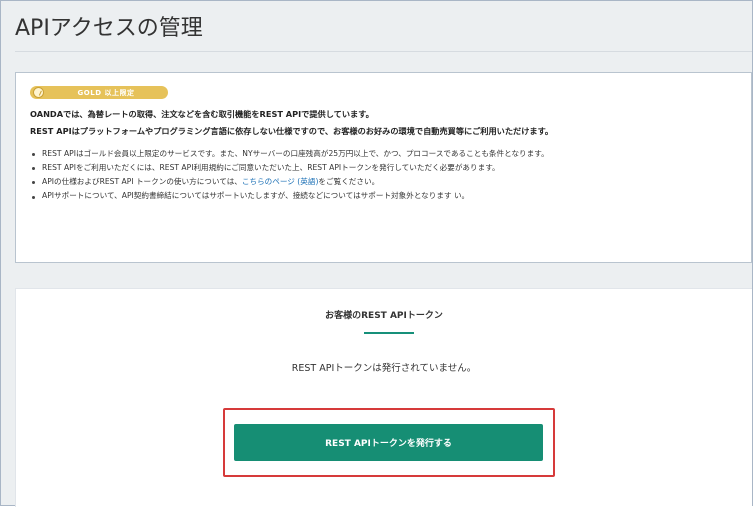  What do you see at coordinates (389, 333) in the screenshot?
I see `heading-underline` at bounding box center [389, 333].